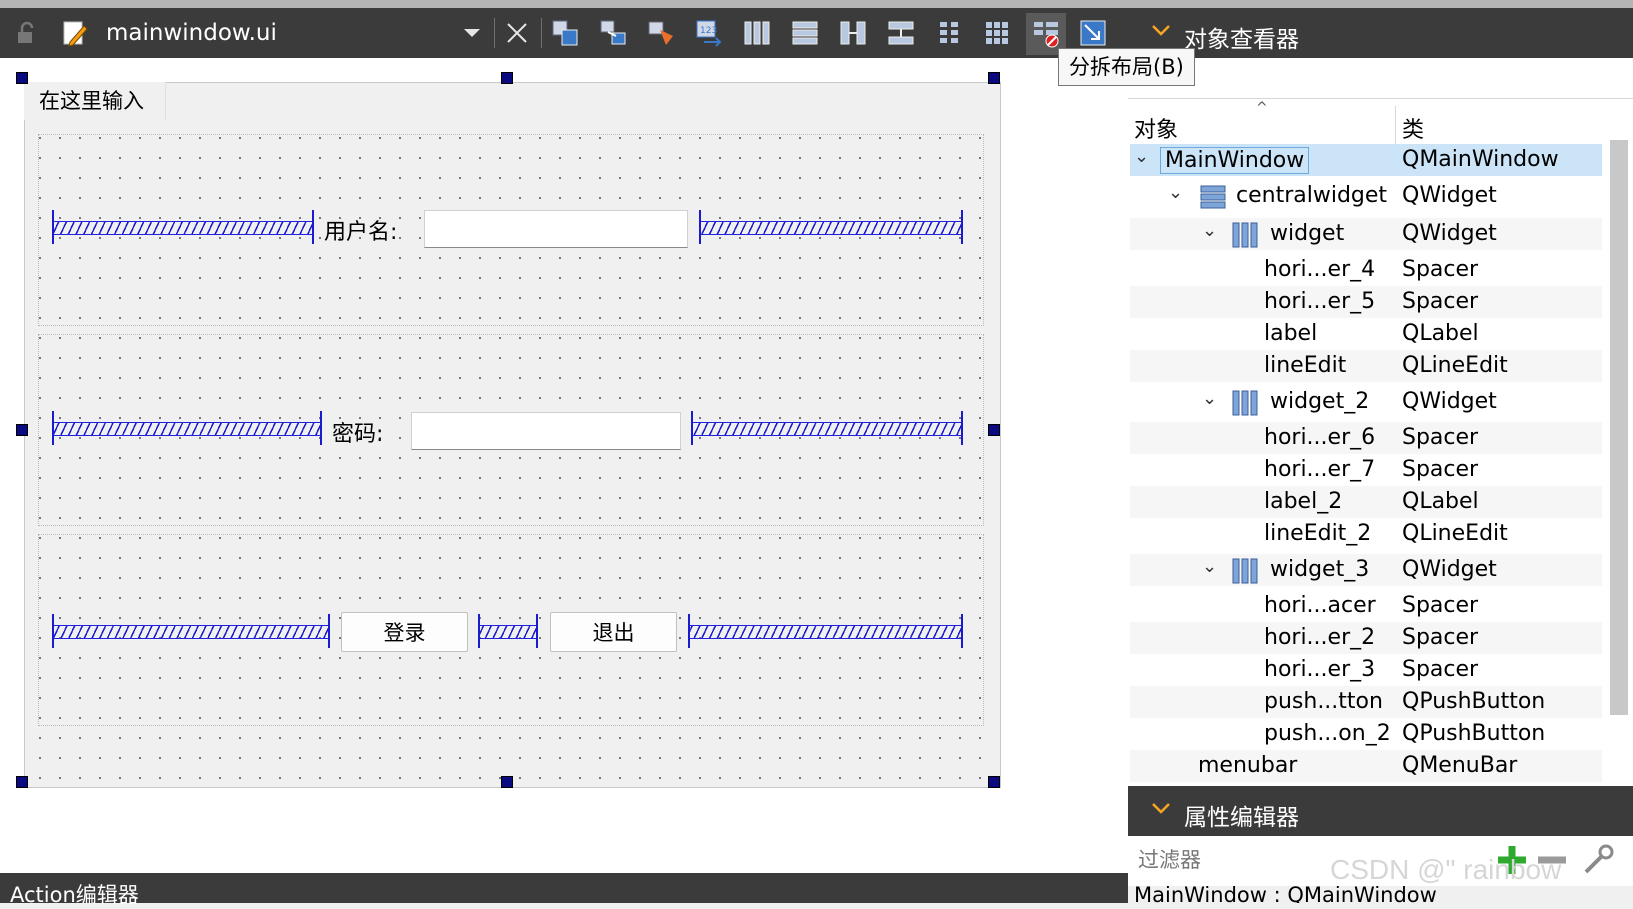 The width and height of the screenshot is (1633, 909). What do you see at coordinates (805, 33) in the screenshot?
I see `layout-vertical-icon` at bounding box center [805, 33].